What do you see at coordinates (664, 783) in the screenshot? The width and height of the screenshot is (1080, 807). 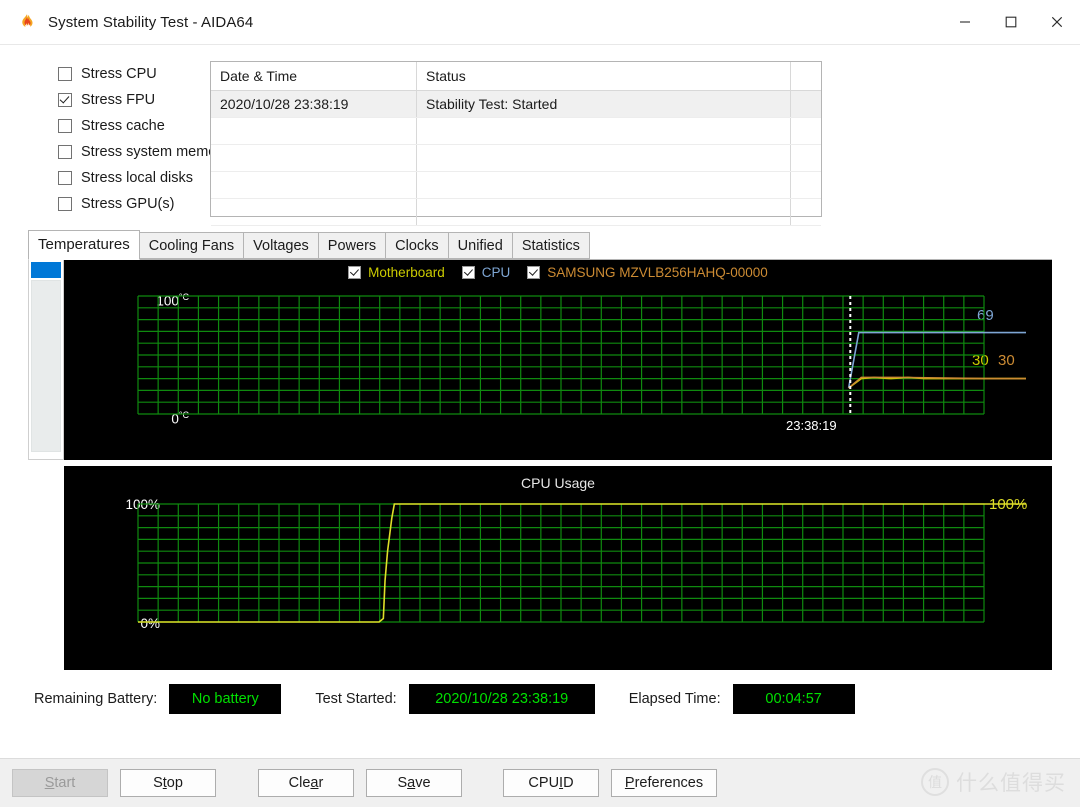 I see `preferences-button: Preferences` at bounding box center [664, 783].